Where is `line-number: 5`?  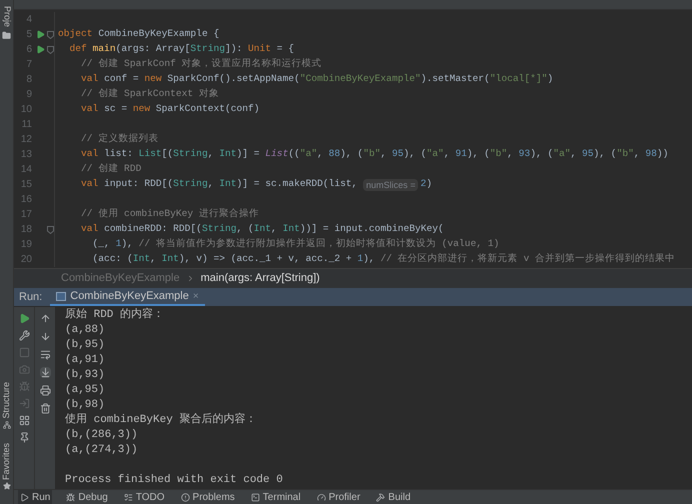 line-number: 5 is located at coordinates (28, 35).